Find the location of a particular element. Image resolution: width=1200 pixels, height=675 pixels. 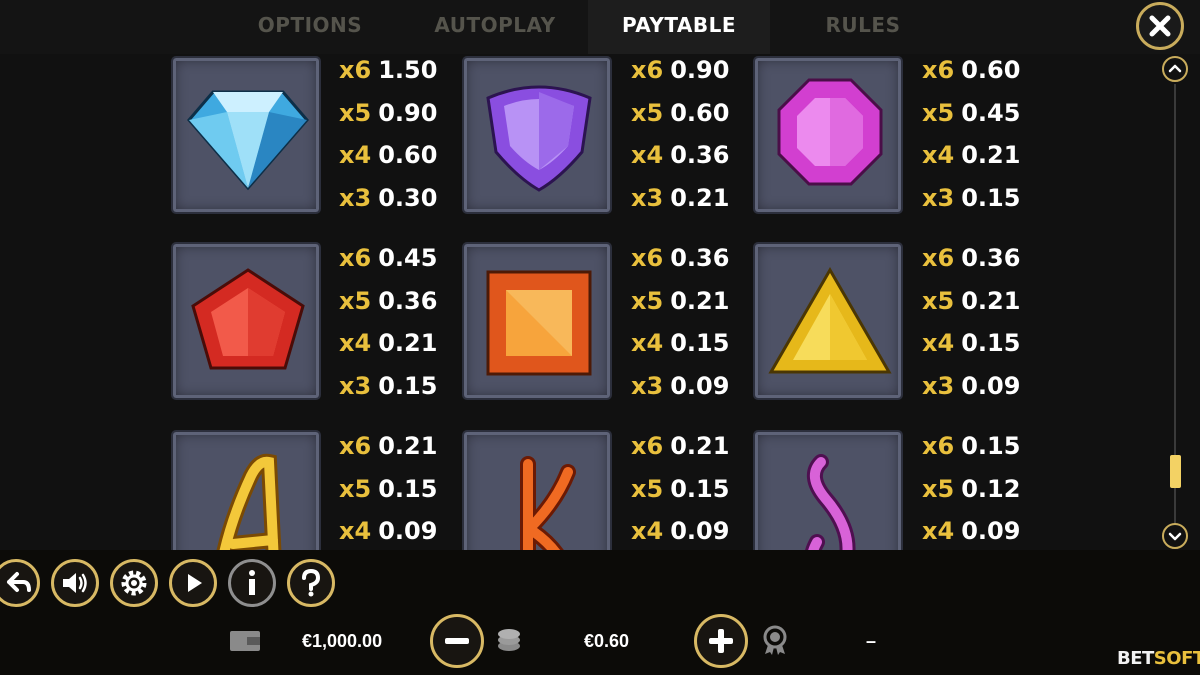

decrease-bet-button is located at coordinates (457, 641).